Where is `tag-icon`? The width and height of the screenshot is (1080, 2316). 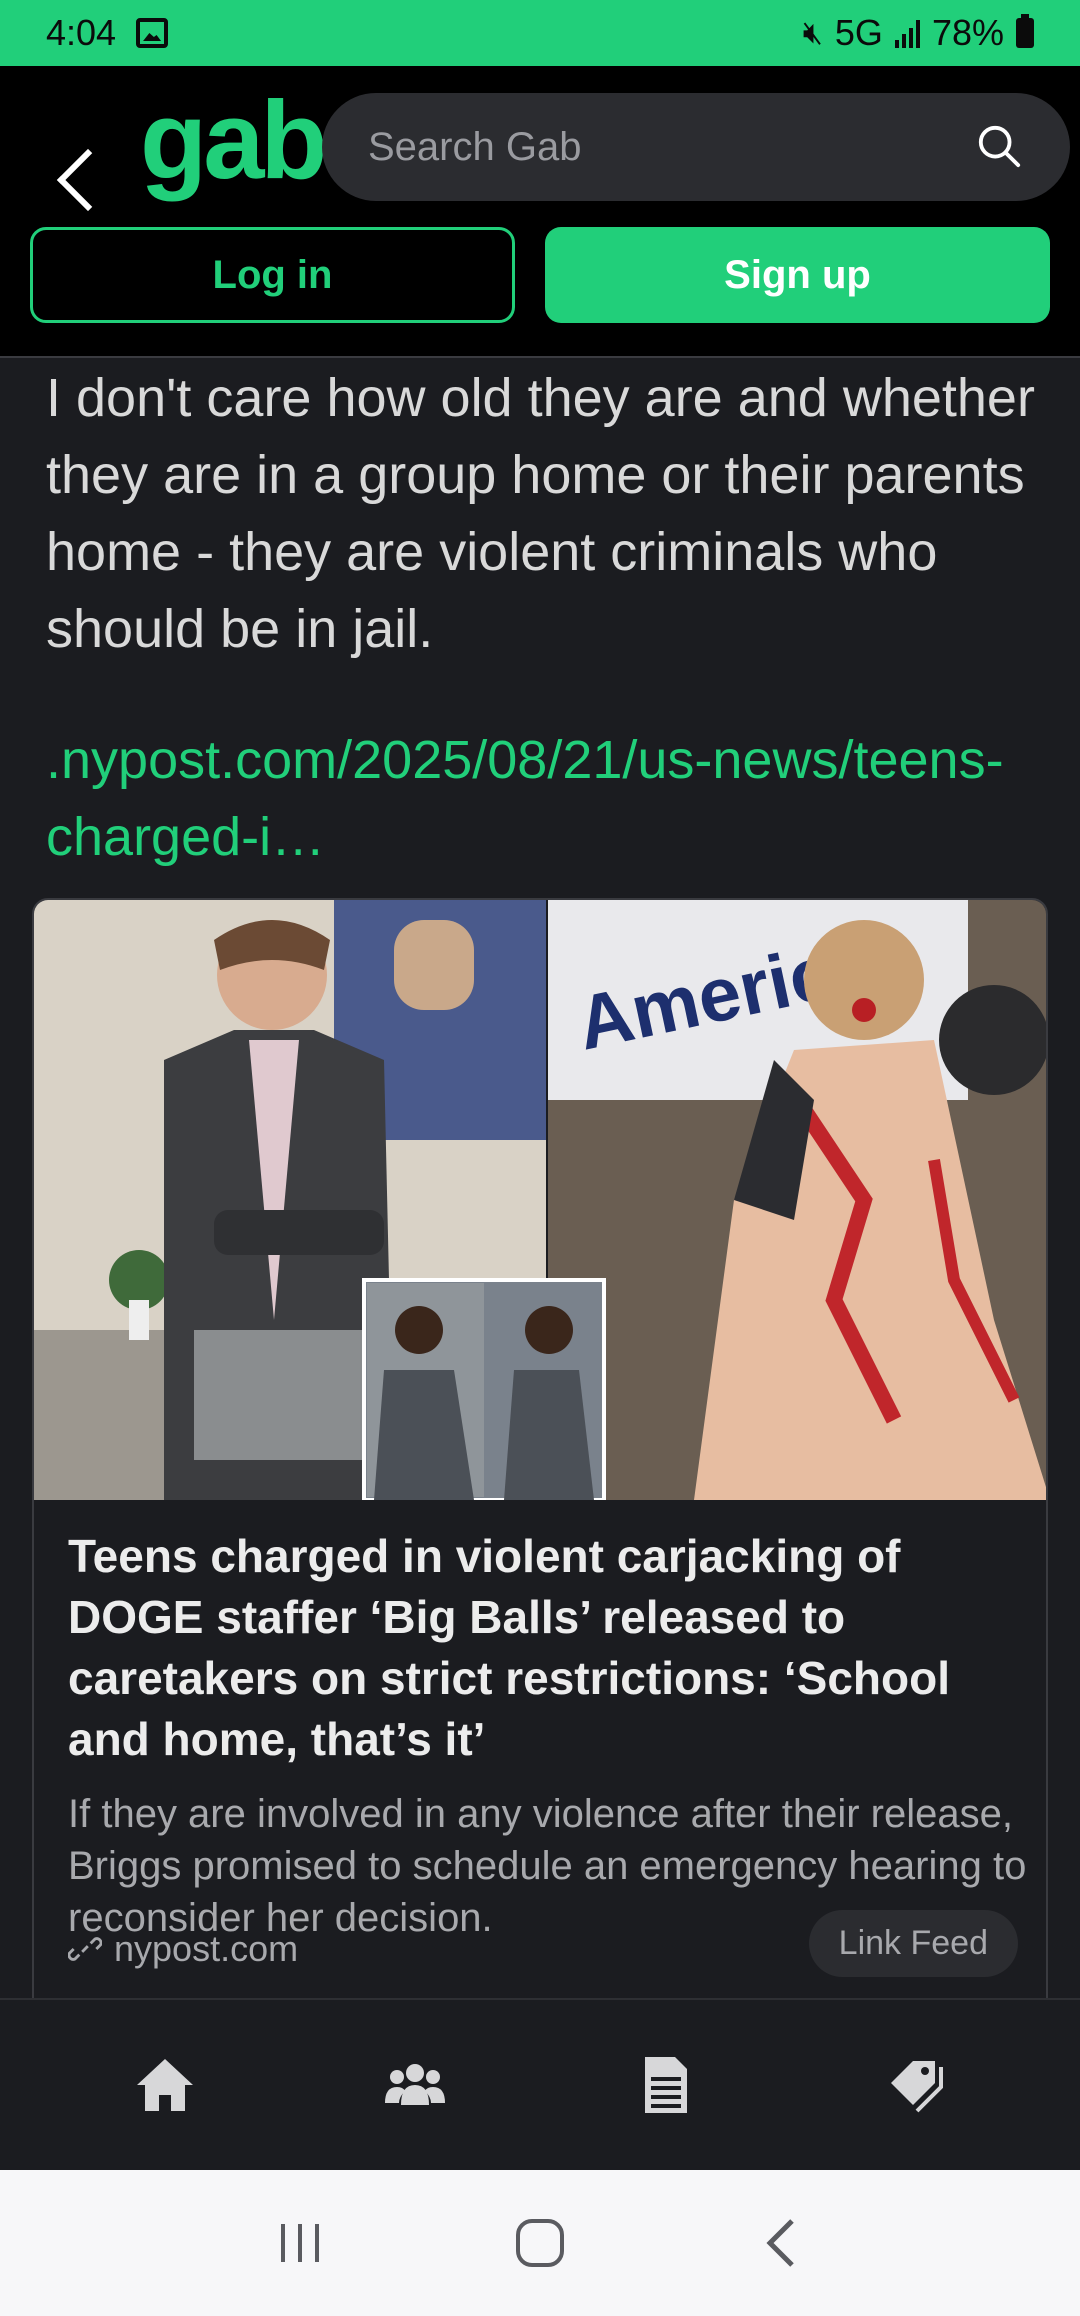 tag-icon is located at coordinates (917, 2087).